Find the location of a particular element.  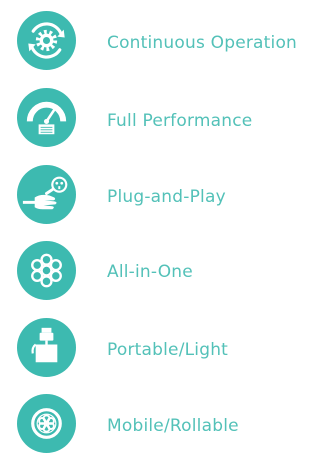

battery-pack-icon is located at coordinates (46, 347).